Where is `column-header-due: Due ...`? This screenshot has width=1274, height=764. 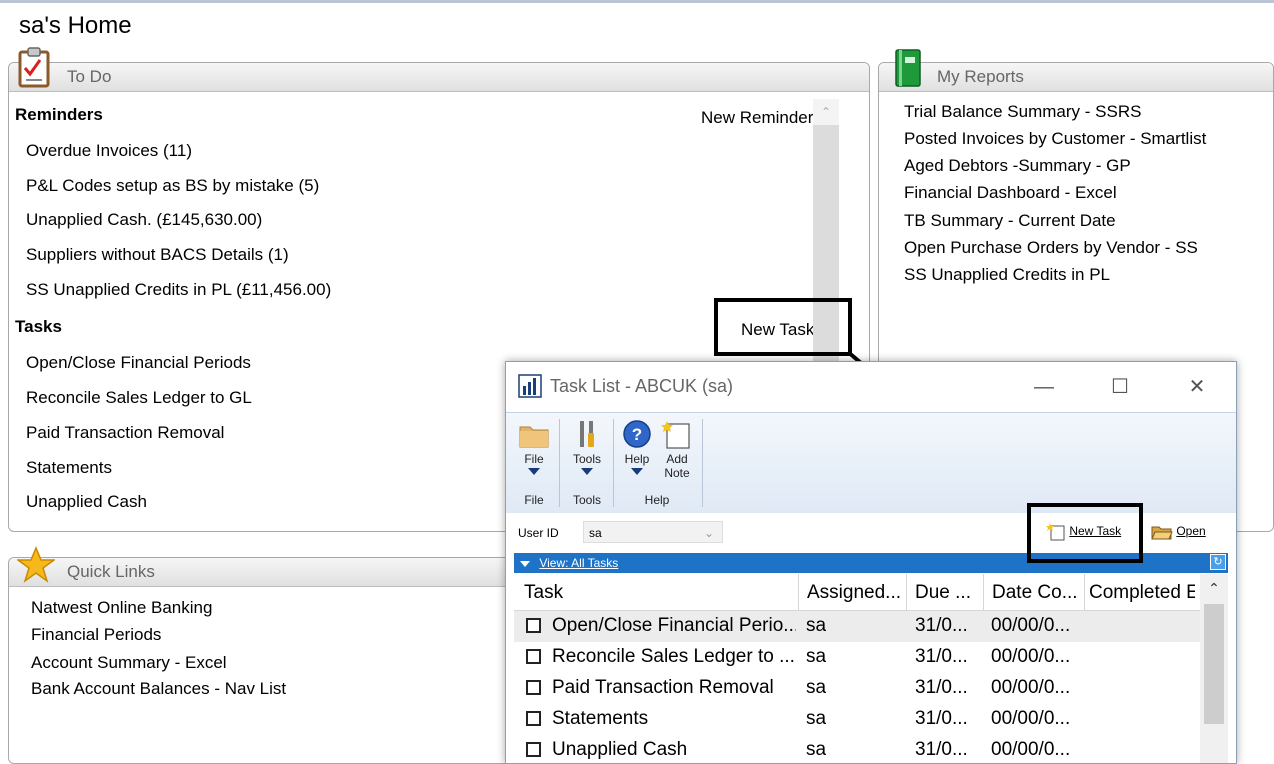
column-header-due: Due ... is located at coordinates (949, 593).